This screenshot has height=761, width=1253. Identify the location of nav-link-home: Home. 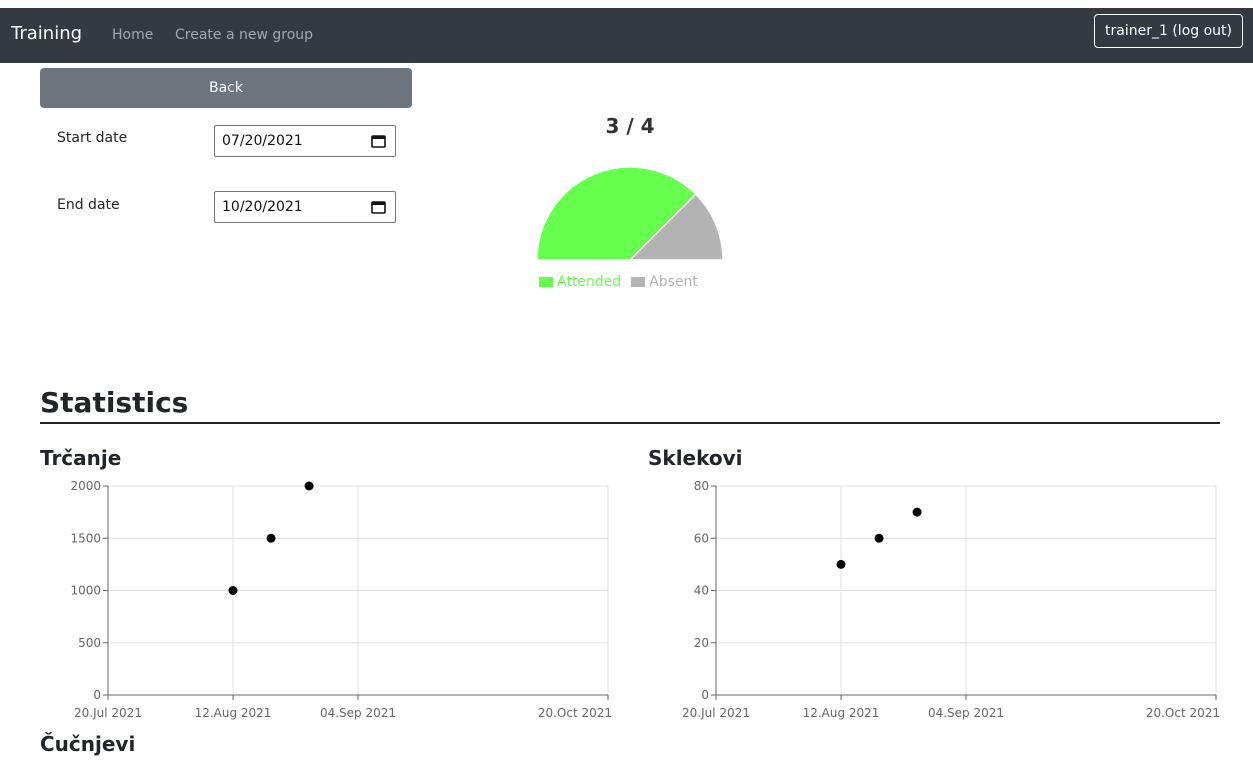
(132, 35).